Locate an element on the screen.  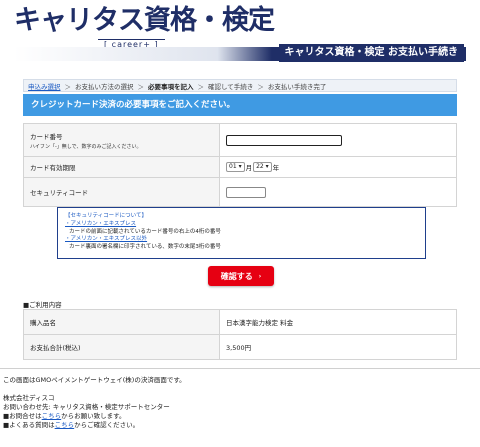
card-number-field-cell is located at coordinates (338, 140).